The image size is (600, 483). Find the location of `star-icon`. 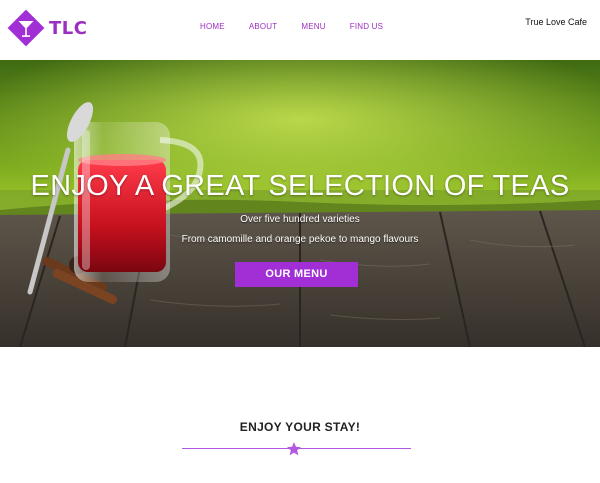

star-icon is located at coordinates (294, 449).